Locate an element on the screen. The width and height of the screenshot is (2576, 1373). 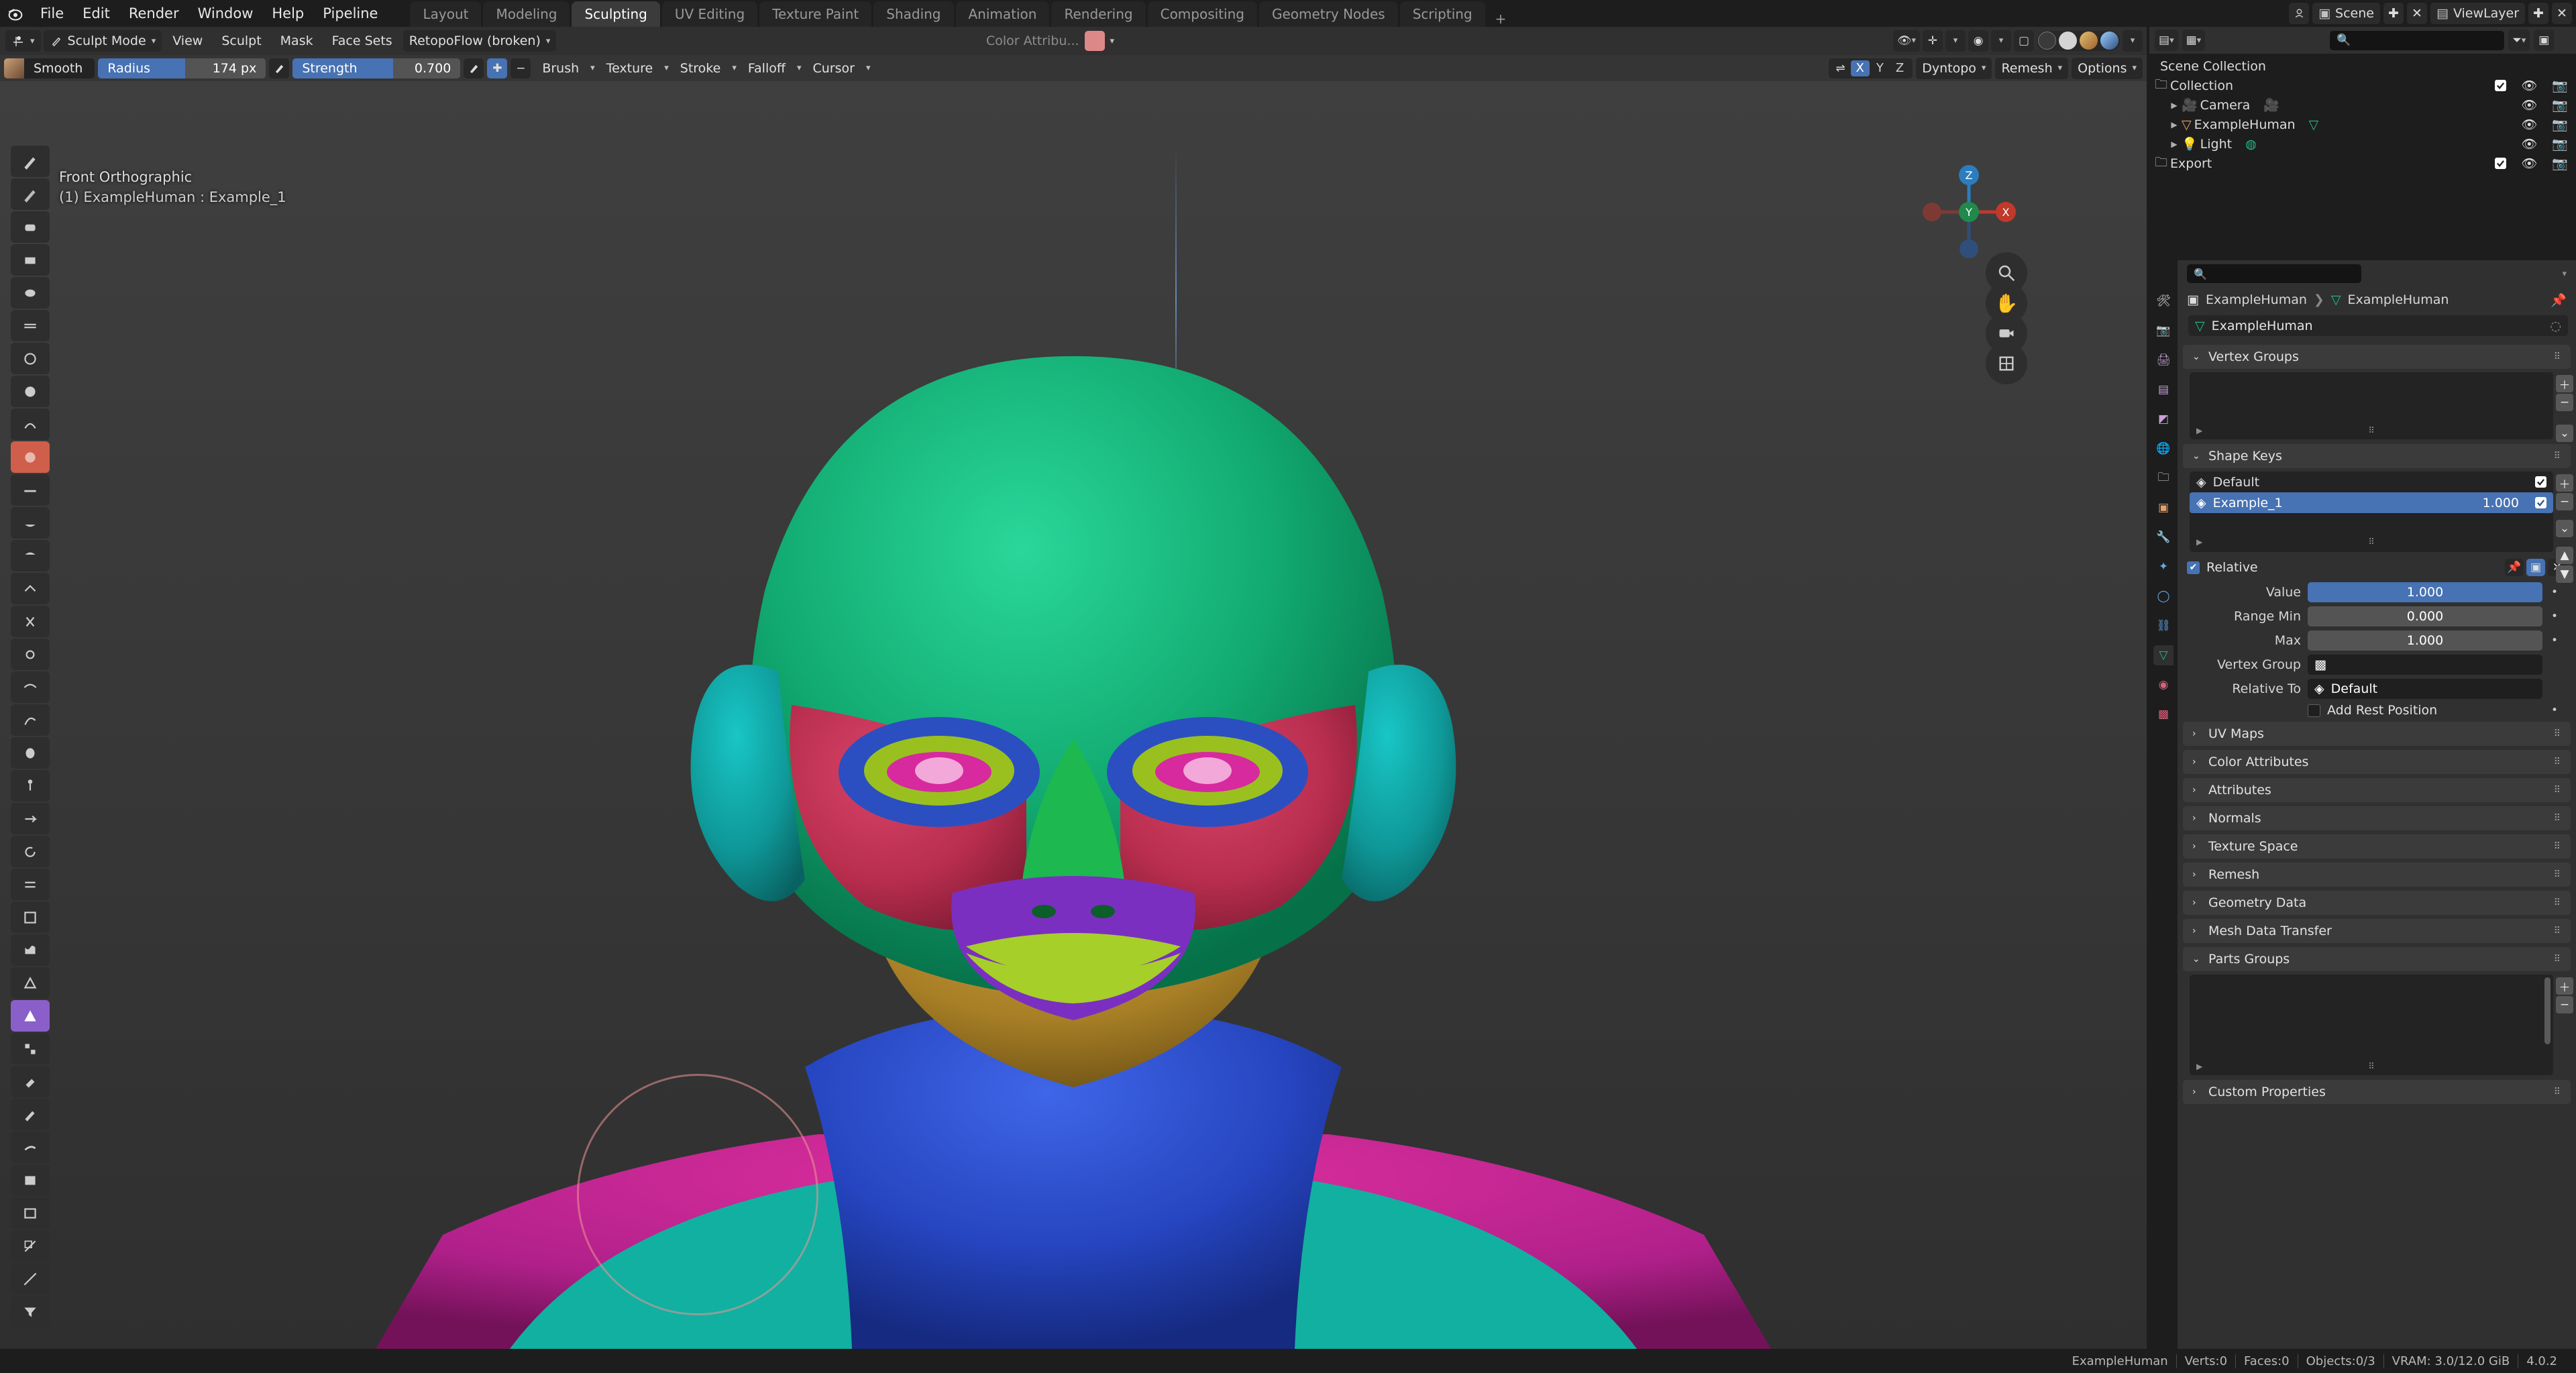
menu-face-sets: Face Sets is located at coordinates (362, 41).